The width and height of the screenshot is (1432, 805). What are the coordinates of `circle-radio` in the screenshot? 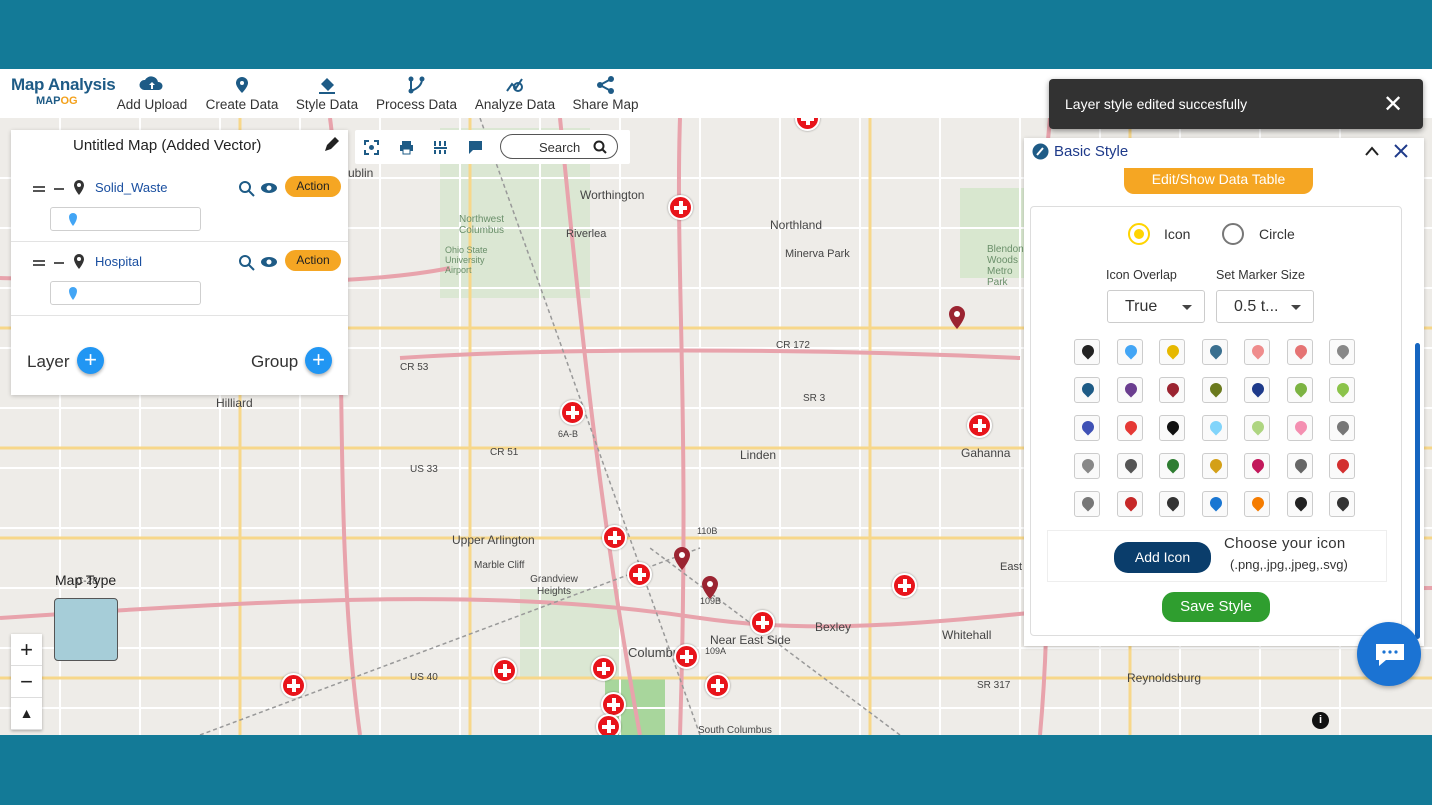 It's located at (1233, 234).